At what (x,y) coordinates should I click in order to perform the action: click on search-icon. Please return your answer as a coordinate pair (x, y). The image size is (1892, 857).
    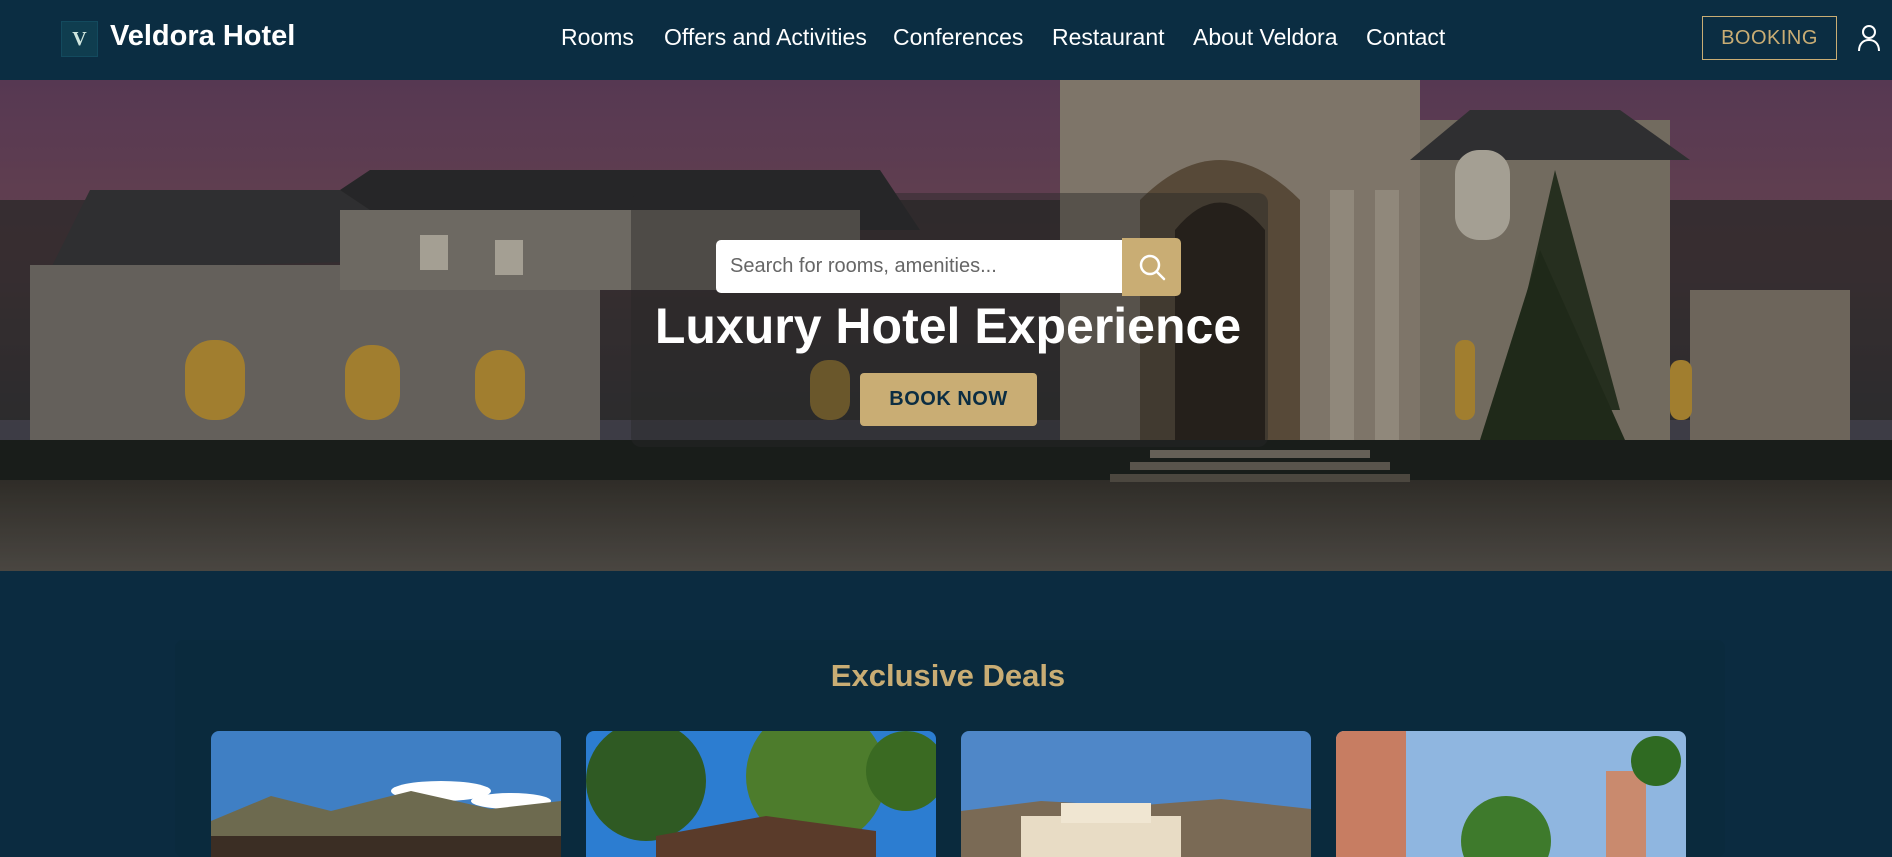
    Looking at the image, I should click on (1152, 267).